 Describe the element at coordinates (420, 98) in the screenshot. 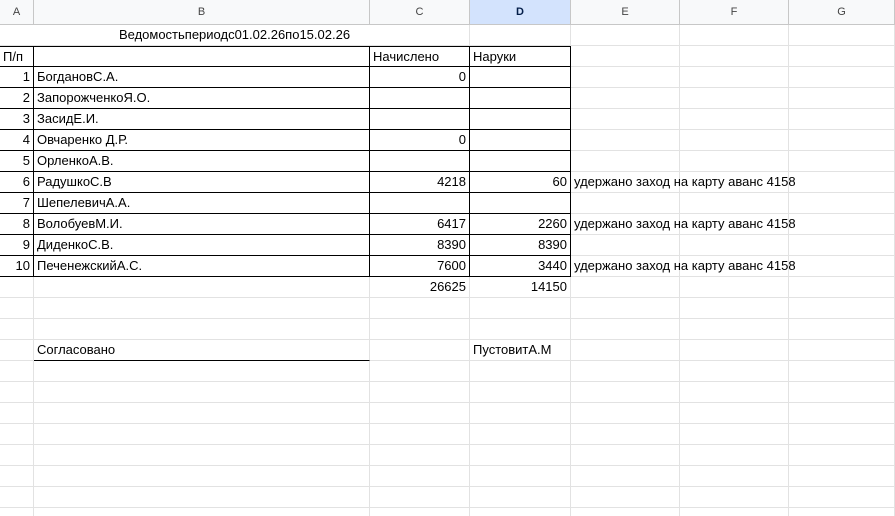

I see `cell-c4` at that location.